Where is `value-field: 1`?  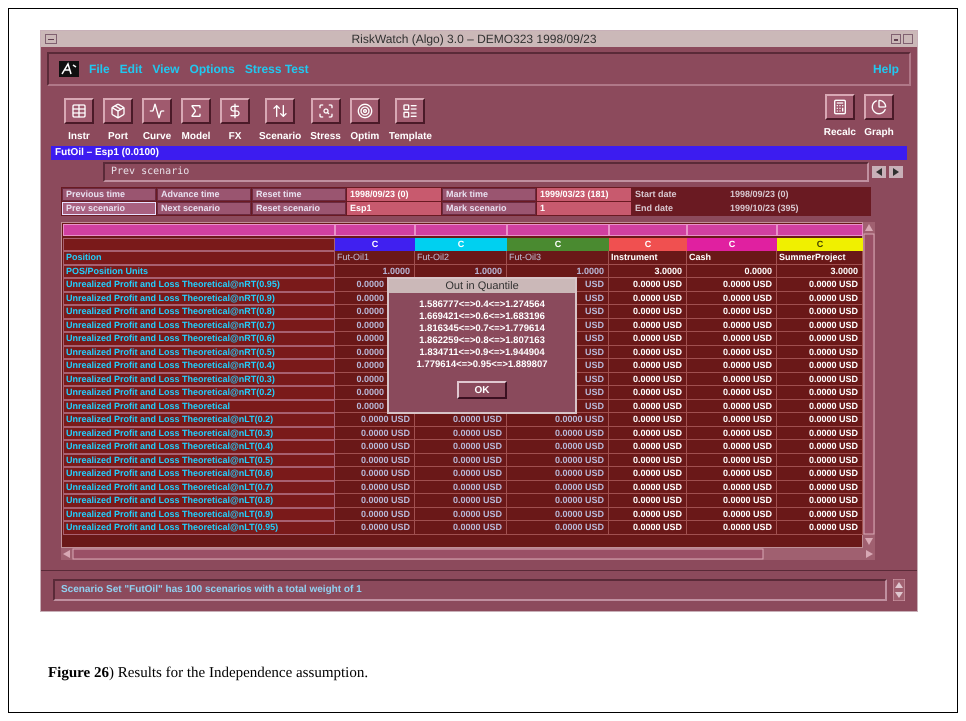
value-field: 1 is located at coordinates (584, 208).